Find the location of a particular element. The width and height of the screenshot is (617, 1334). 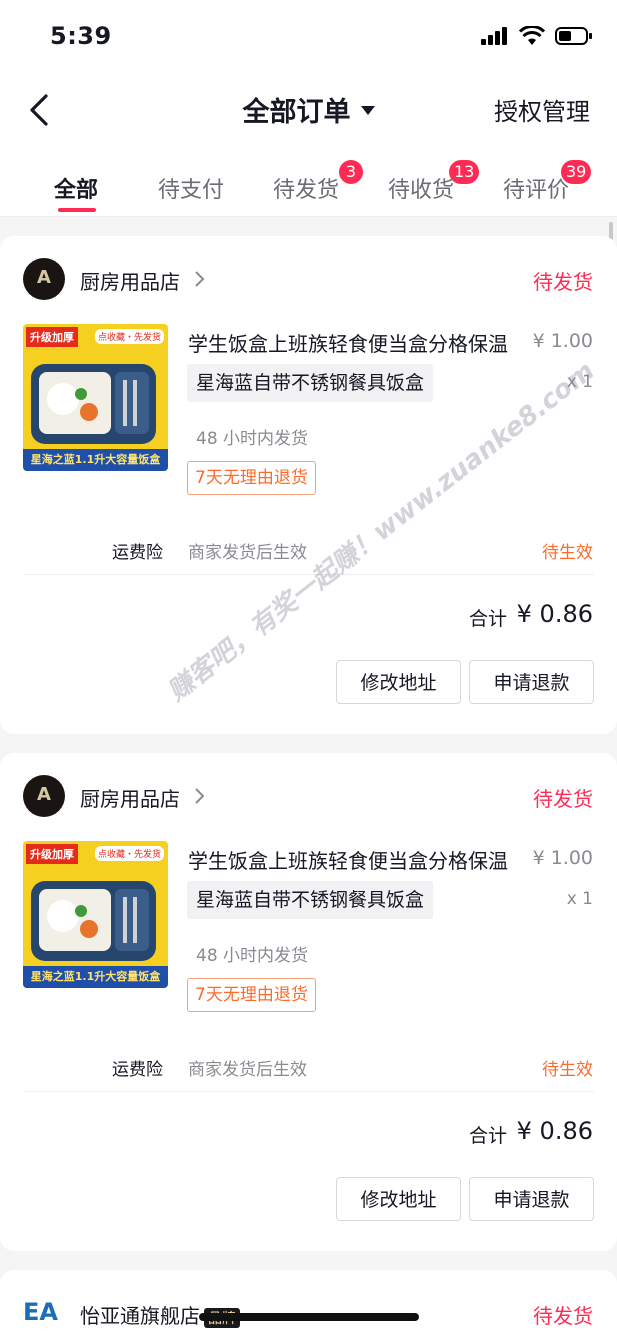

divider is located at coordinates (308, 1091).